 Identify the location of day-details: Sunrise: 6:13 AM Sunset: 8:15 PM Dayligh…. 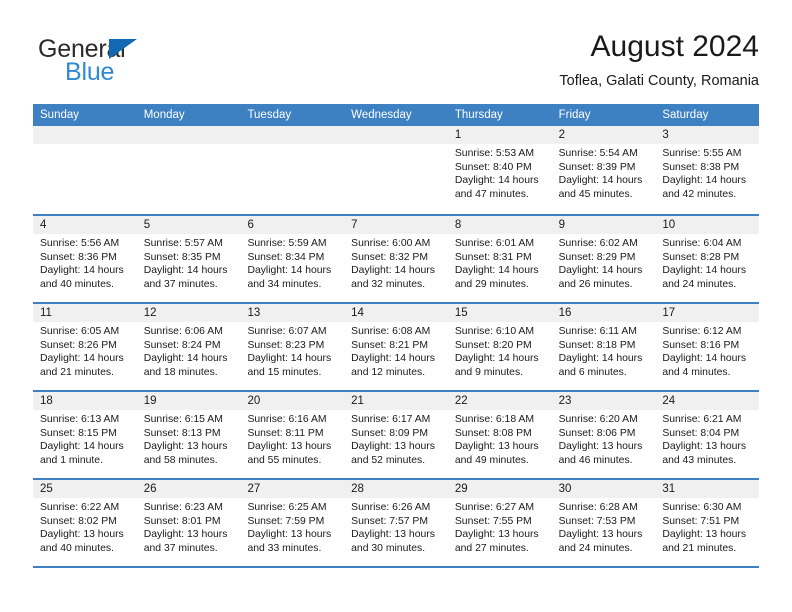
(85, 438).